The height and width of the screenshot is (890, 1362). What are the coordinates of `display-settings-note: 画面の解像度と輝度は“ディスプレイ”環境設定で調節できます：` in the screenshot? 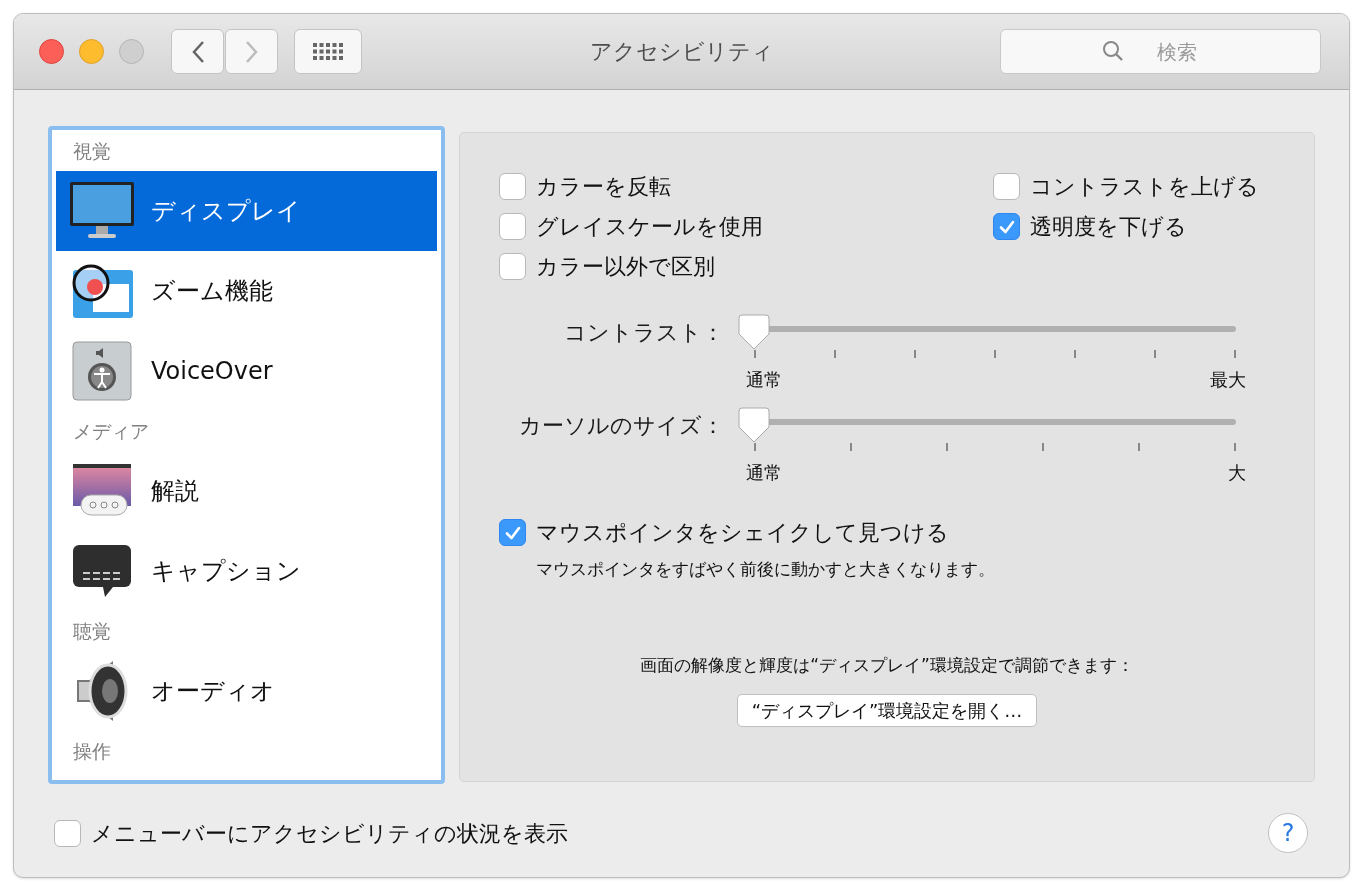 It's located at (887, 665).